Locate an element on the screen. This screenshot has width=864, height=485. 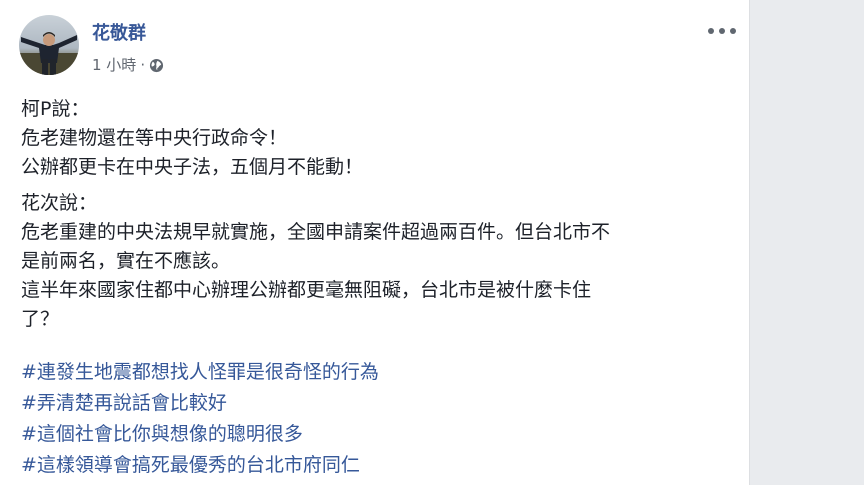
post-text-line: 是前兩名，實在不應該。 is located at coordinates (126, 261).